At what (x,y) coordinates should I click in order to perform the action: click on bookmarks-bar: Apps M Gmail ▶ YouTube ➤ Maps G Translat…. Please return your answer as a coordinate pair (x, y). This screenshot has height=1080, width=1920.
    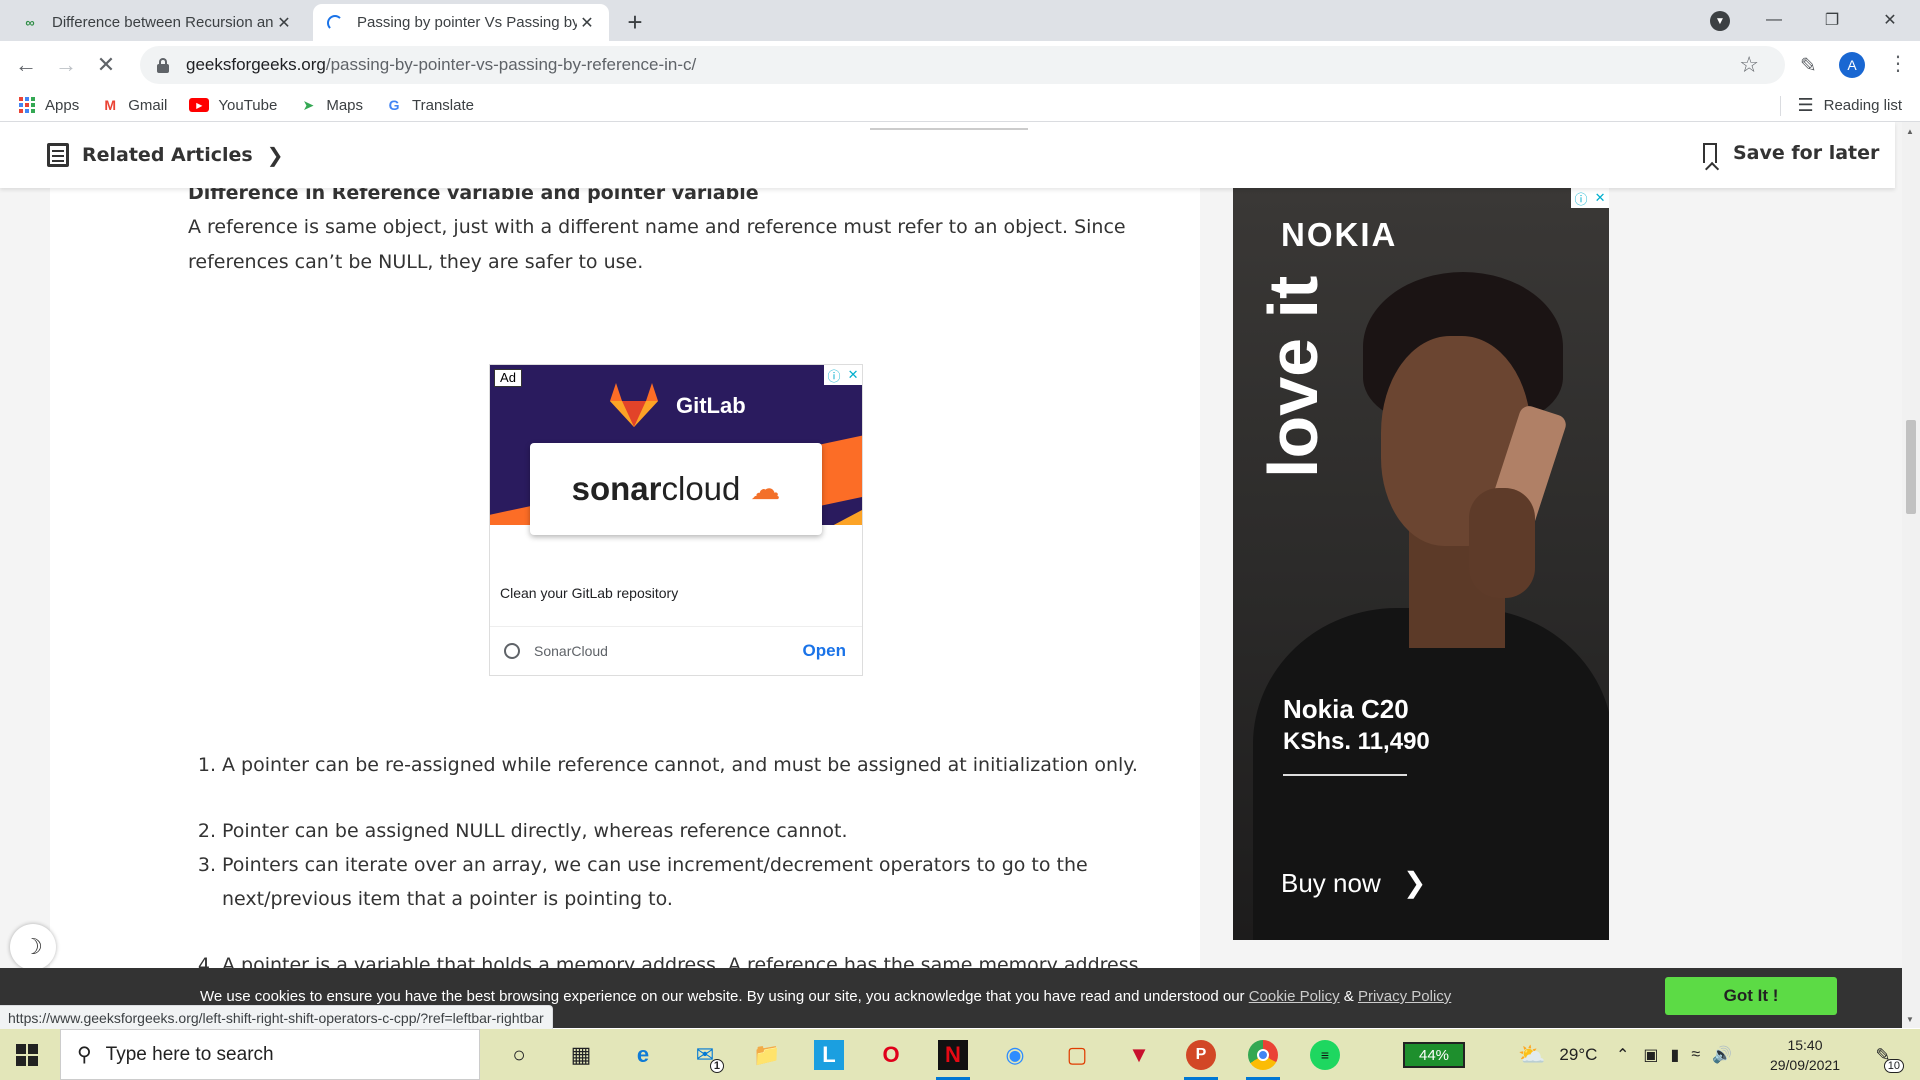
    Looking at the image, I should click on (960, 105).